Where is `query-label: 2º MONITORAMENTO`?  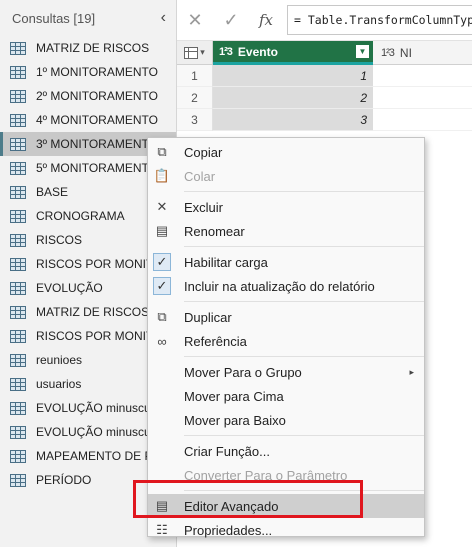
query-label: 2º MONITORAMENTO is located at coordinates (97, 96).